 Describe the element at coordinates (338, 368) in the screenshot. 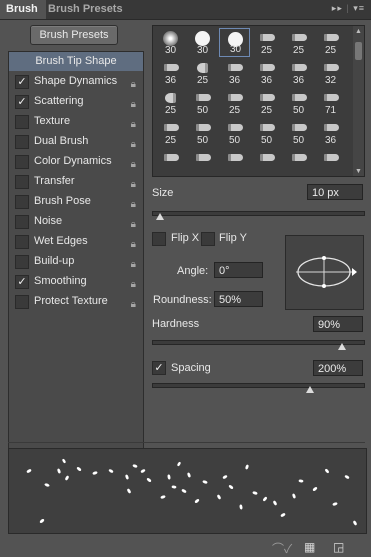

I see `spacing-field: 200%` at that location.